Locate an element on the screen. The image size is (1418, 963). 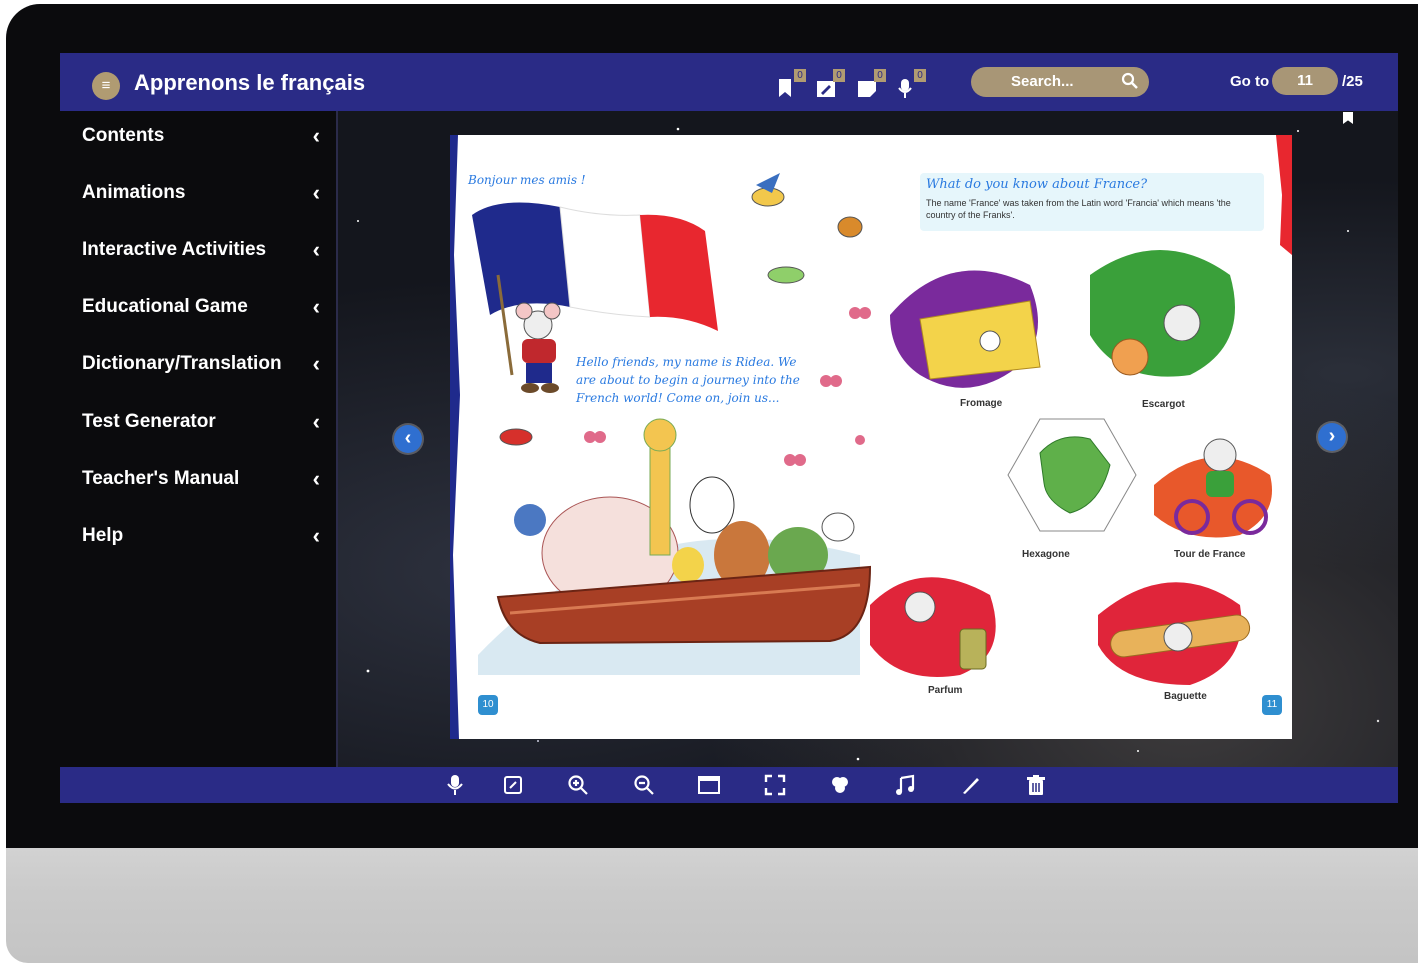
sidebar-item-animations: Animations ‹ is located at coordinates (201, 193).